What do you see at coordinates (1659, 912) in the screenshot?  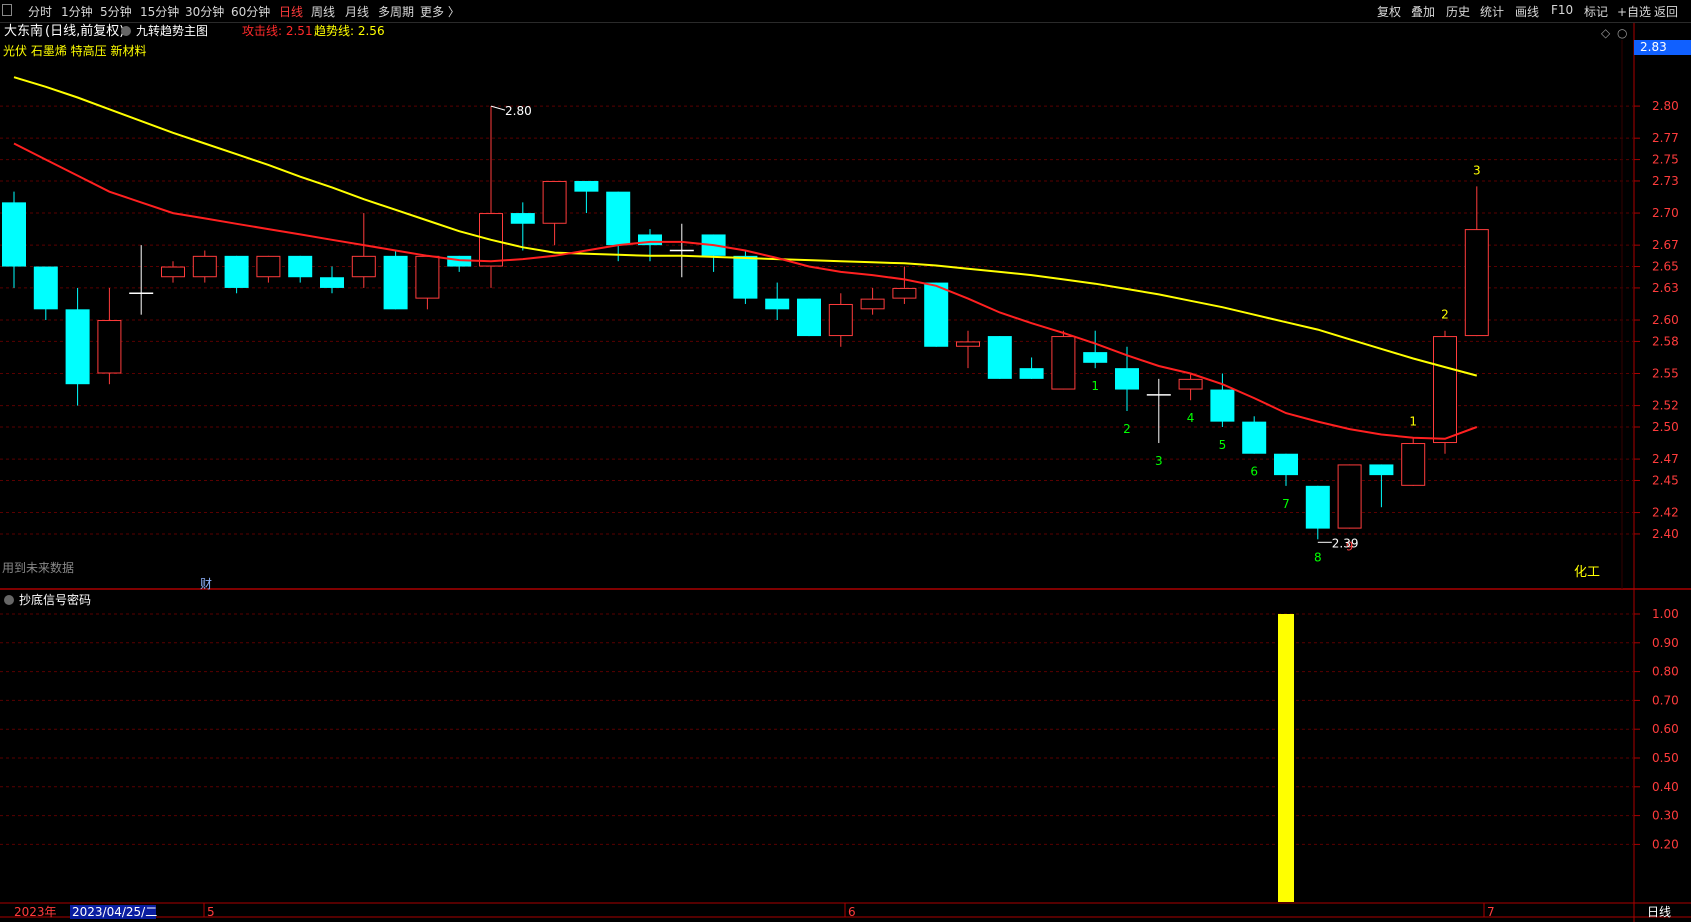 I see `period-label: 日线` at bounding box center [1659, 912].